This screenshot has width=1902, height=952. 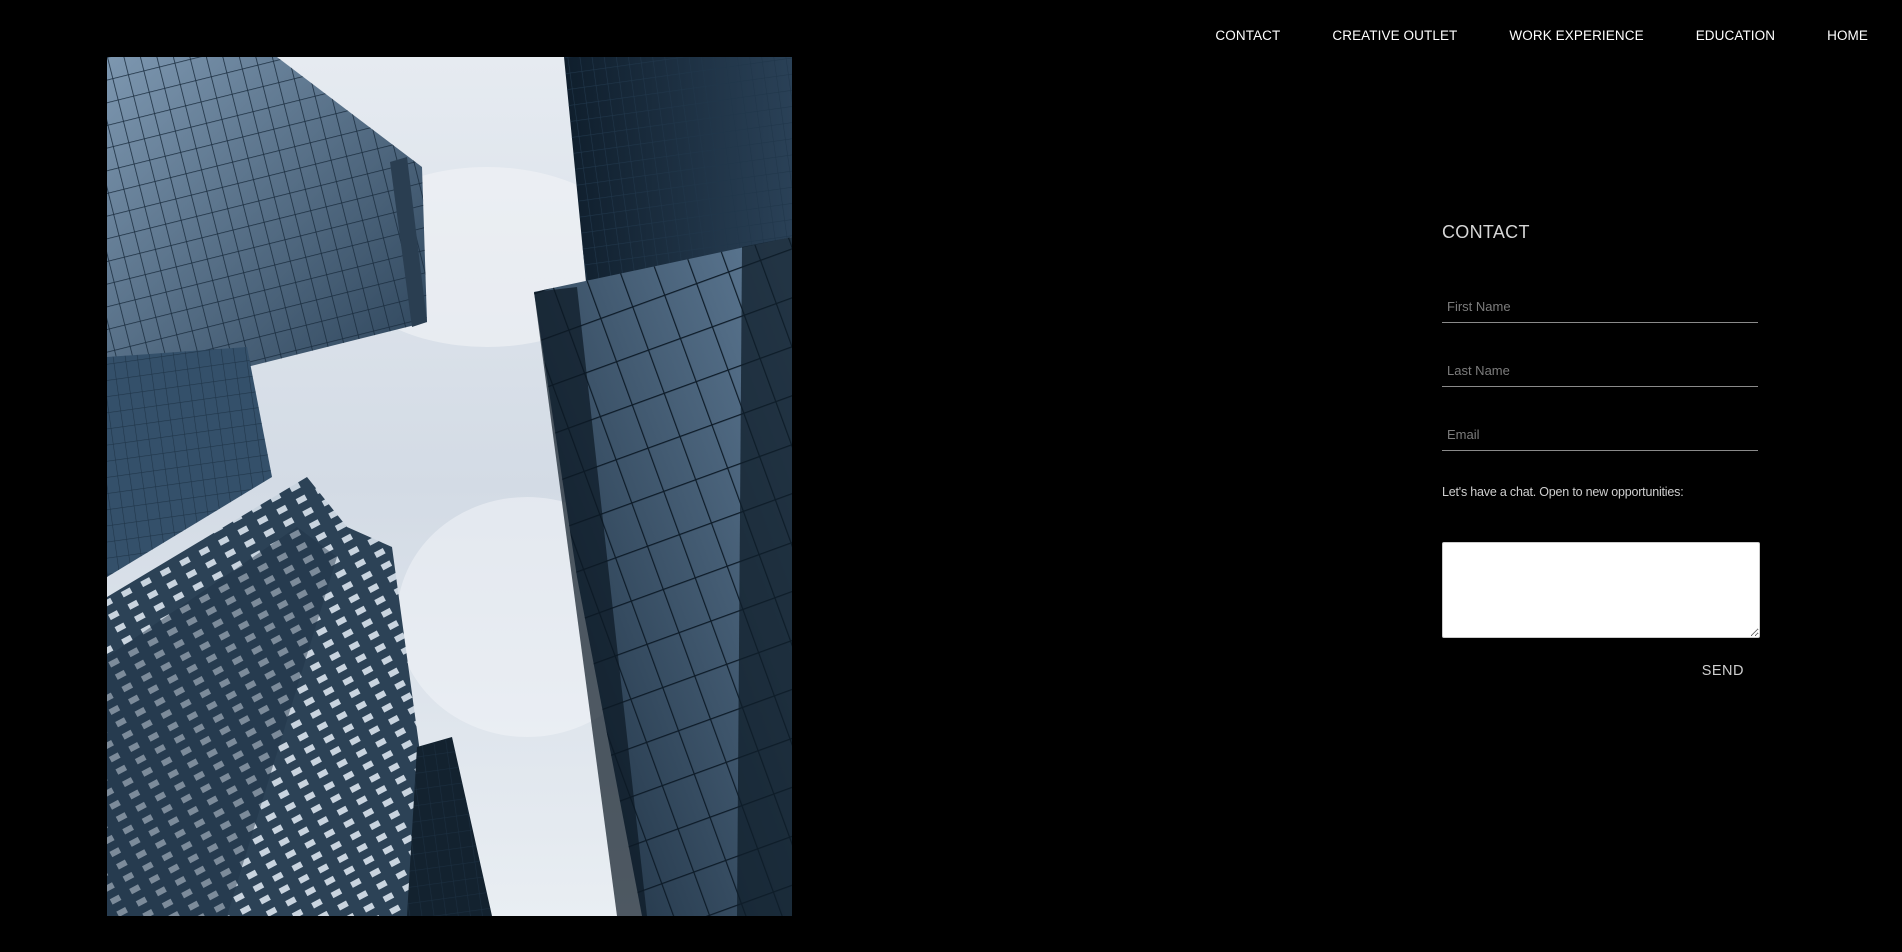 I want to click on nav-education-link: EDUCATION, so click(x=1735, y=35).